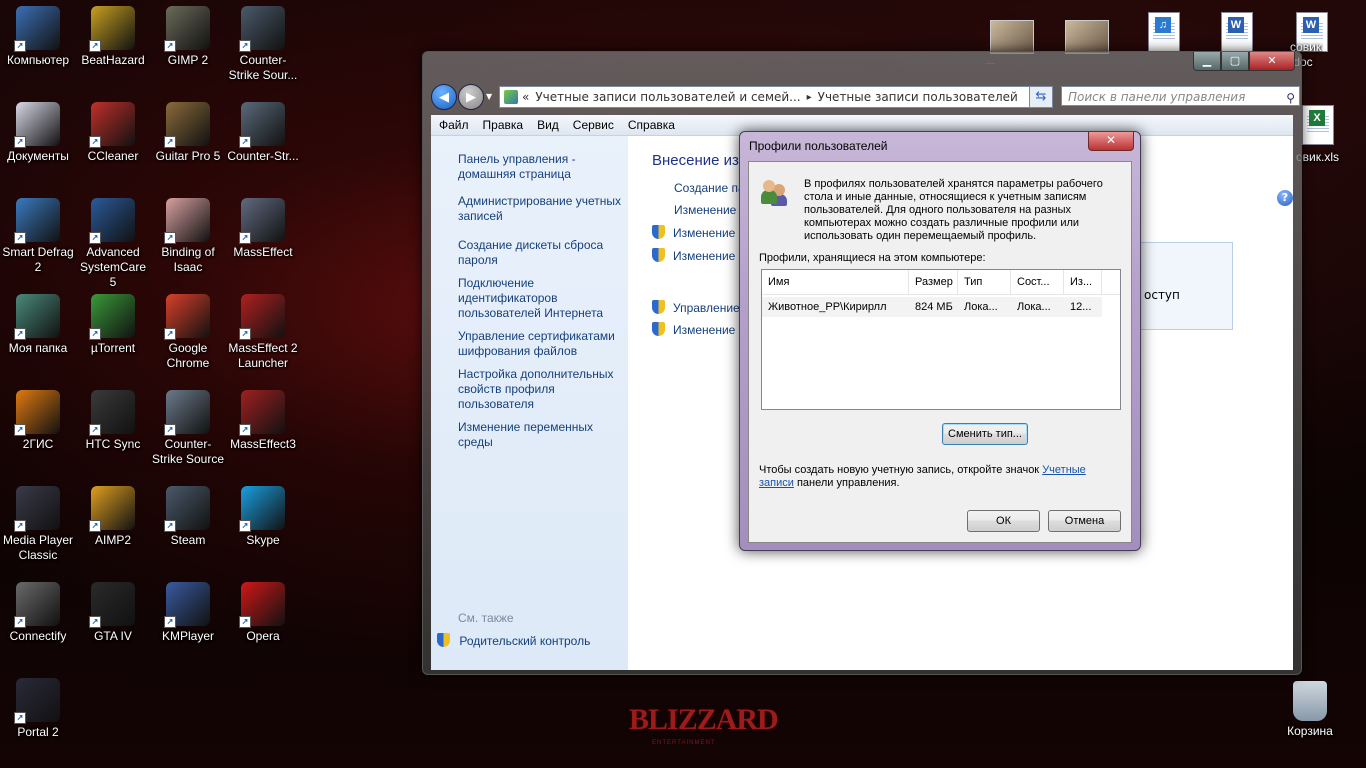  What do you see at coordinates (1318, 157) in the screenshot?
I see `desktop-icon-label: овик.xls` at bounding box center [1318, 157].